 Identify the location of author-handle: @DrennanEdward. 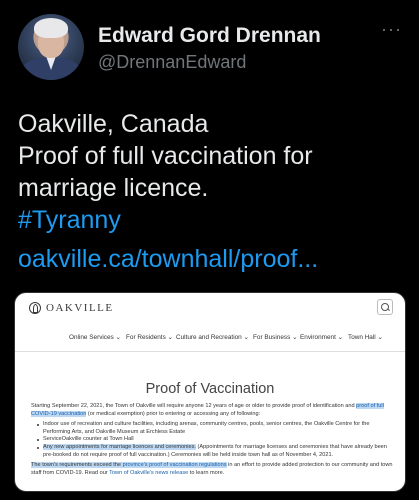
(172, 62).